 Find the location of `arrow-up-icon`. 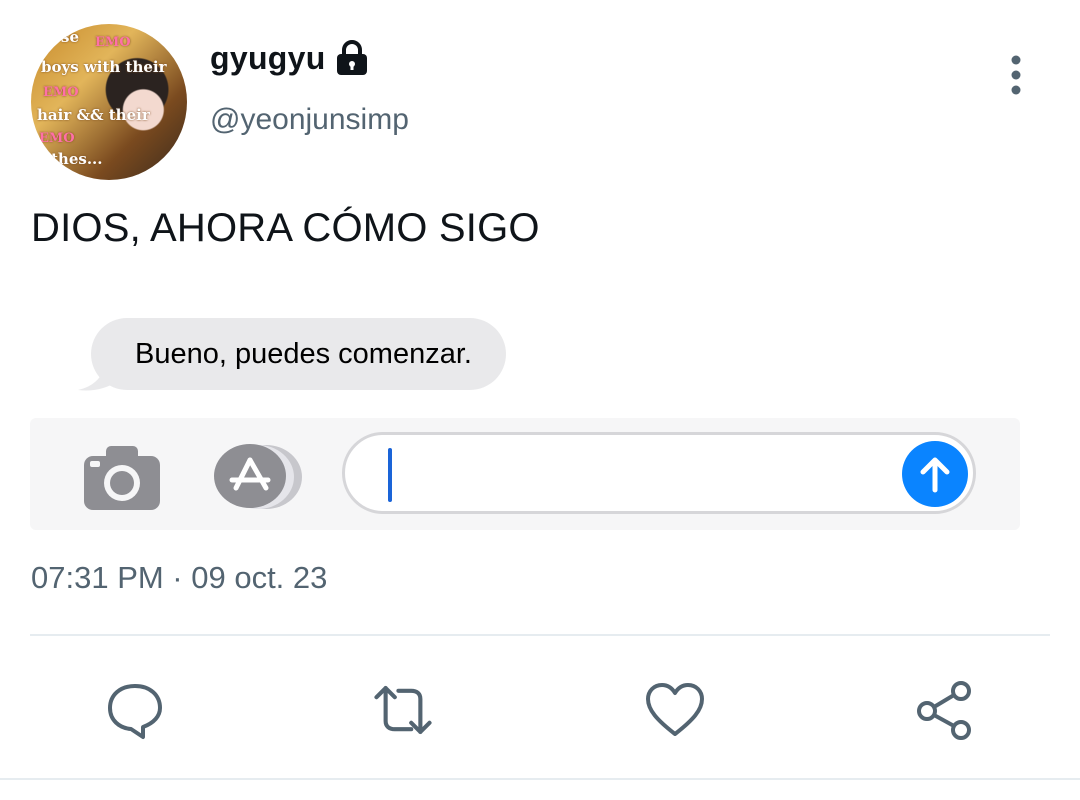

arrow-up-icon is located at coordinates (935, 475).